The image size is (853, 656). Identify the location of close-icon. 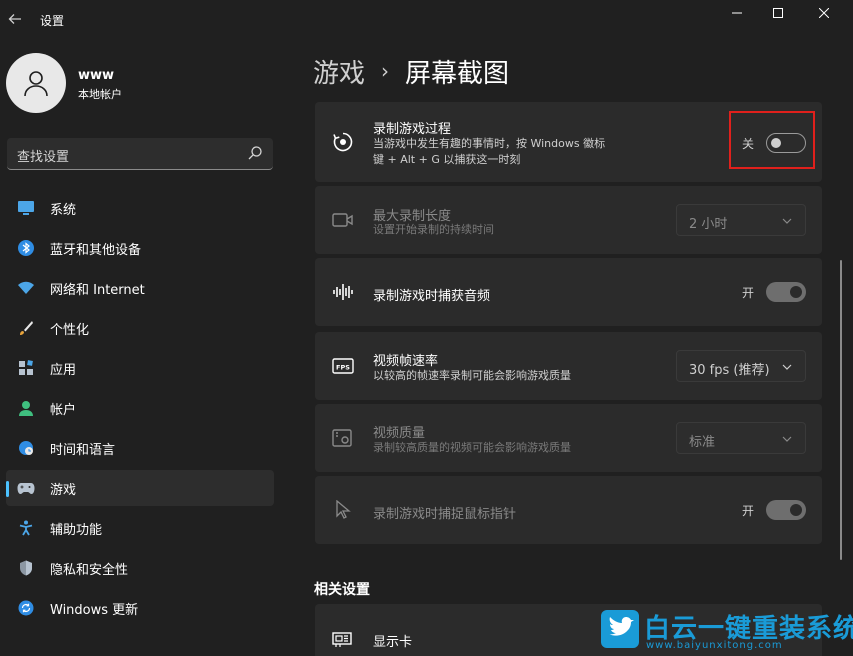
(824, 13).